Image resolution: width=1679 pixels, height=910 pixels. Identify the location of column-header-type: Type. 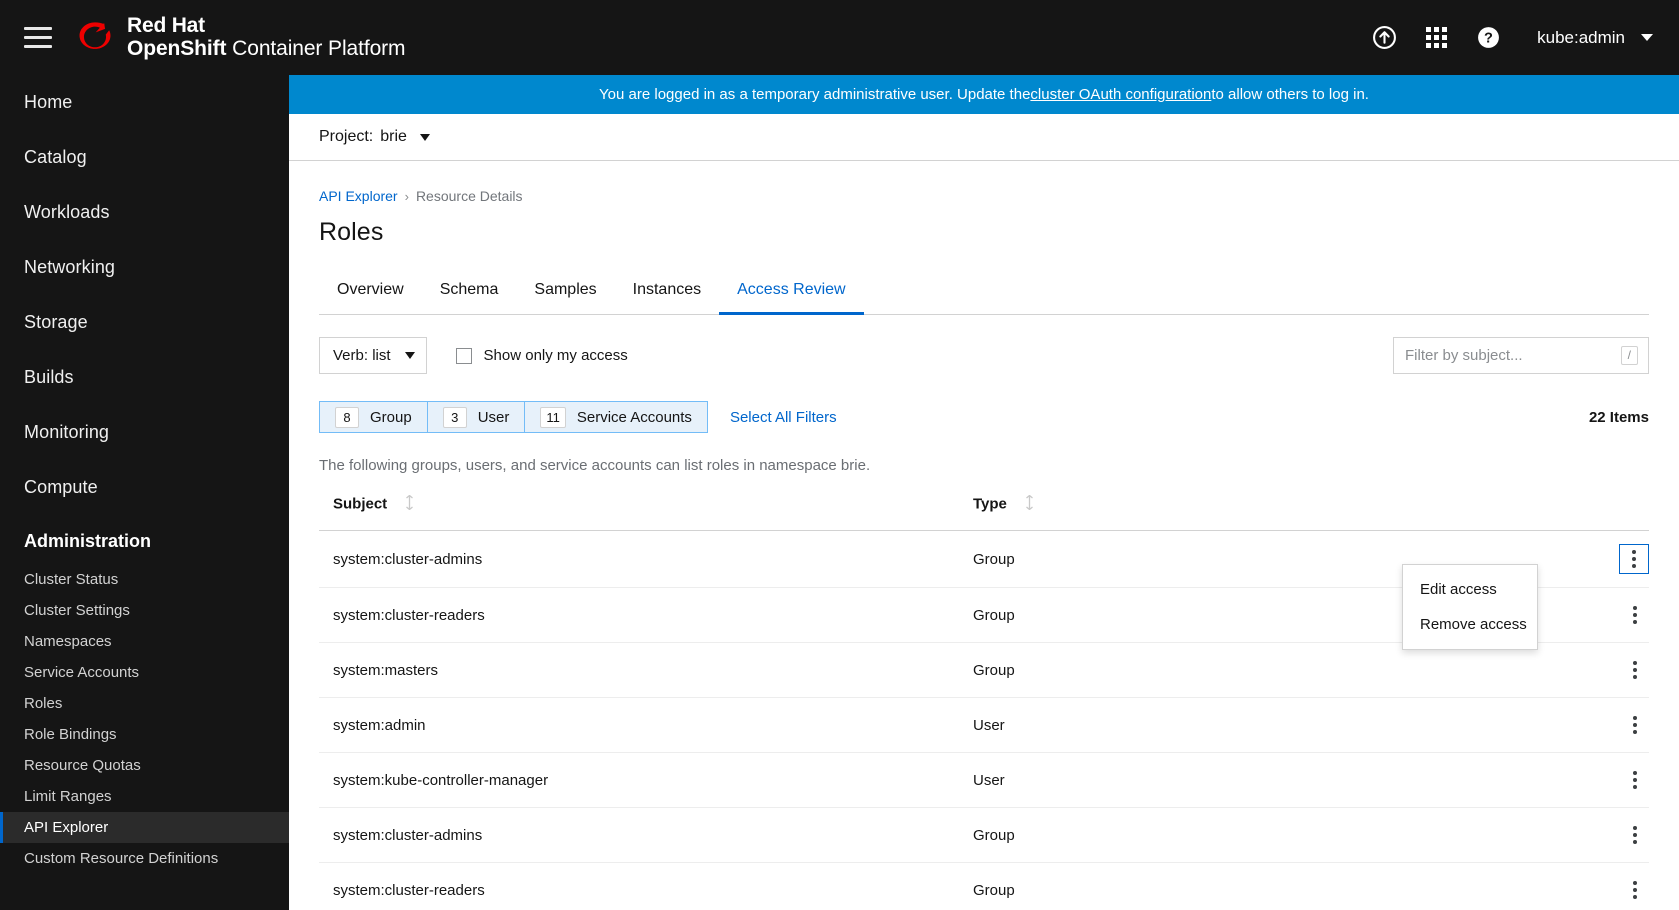
(1239, 512).